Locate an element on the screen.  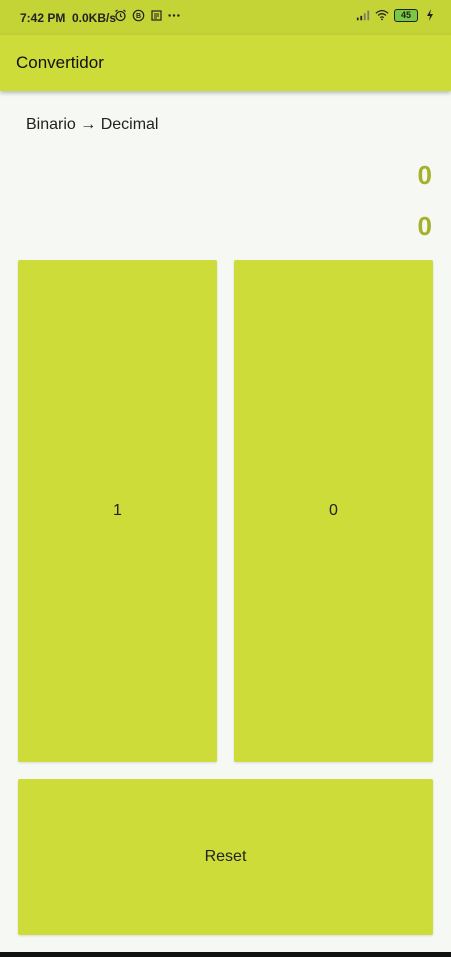
status-icons-left: B is located at coordinates (147, 15).